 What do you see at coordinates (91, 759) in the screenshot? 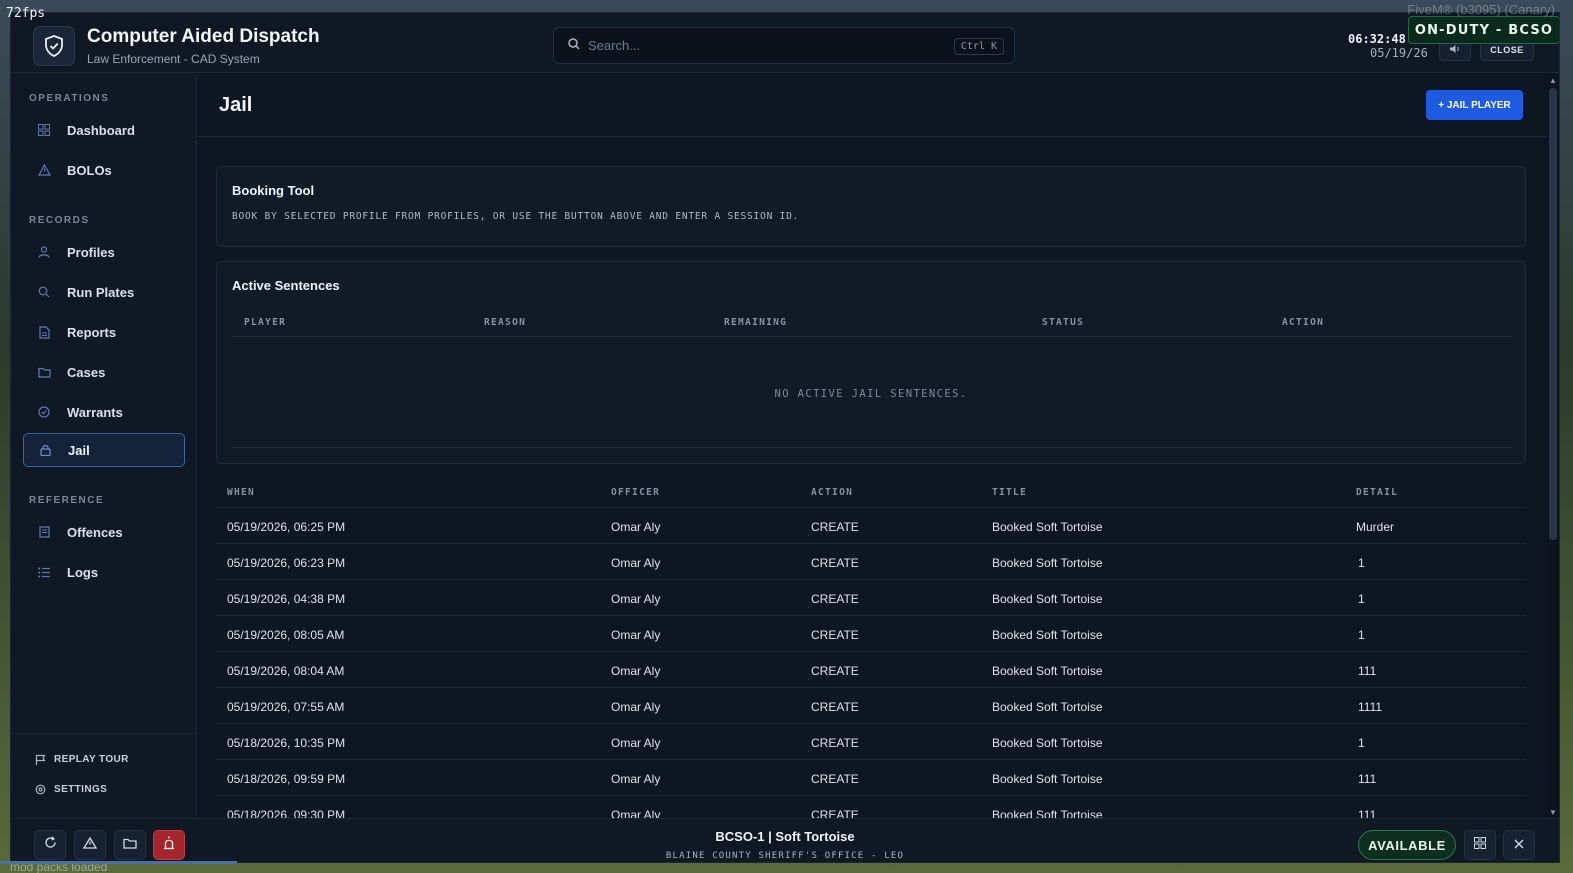
I see `replay-tour-label: REPLAY TOUR` at bounding box center [91, 759].